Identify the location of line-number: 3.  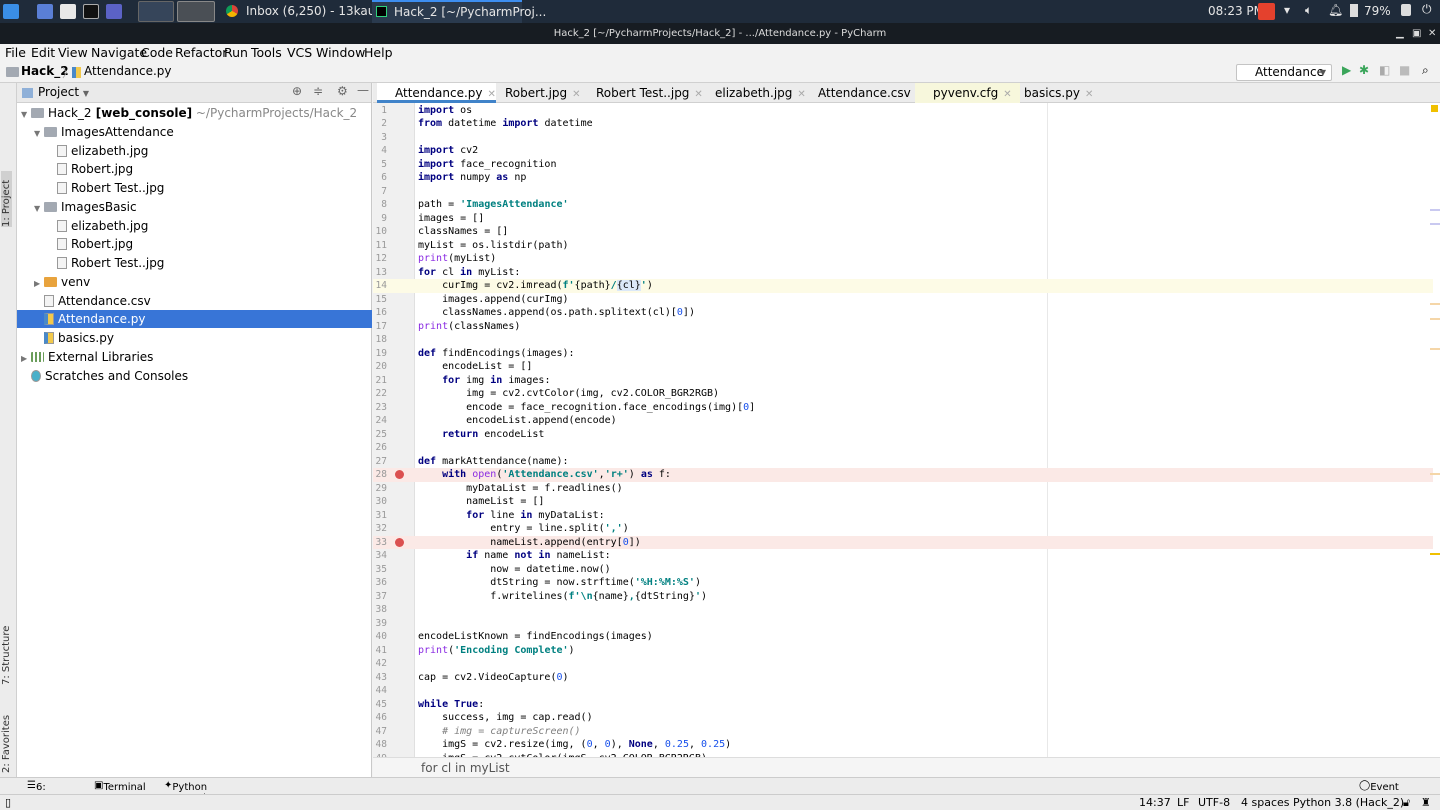
(380, 138).